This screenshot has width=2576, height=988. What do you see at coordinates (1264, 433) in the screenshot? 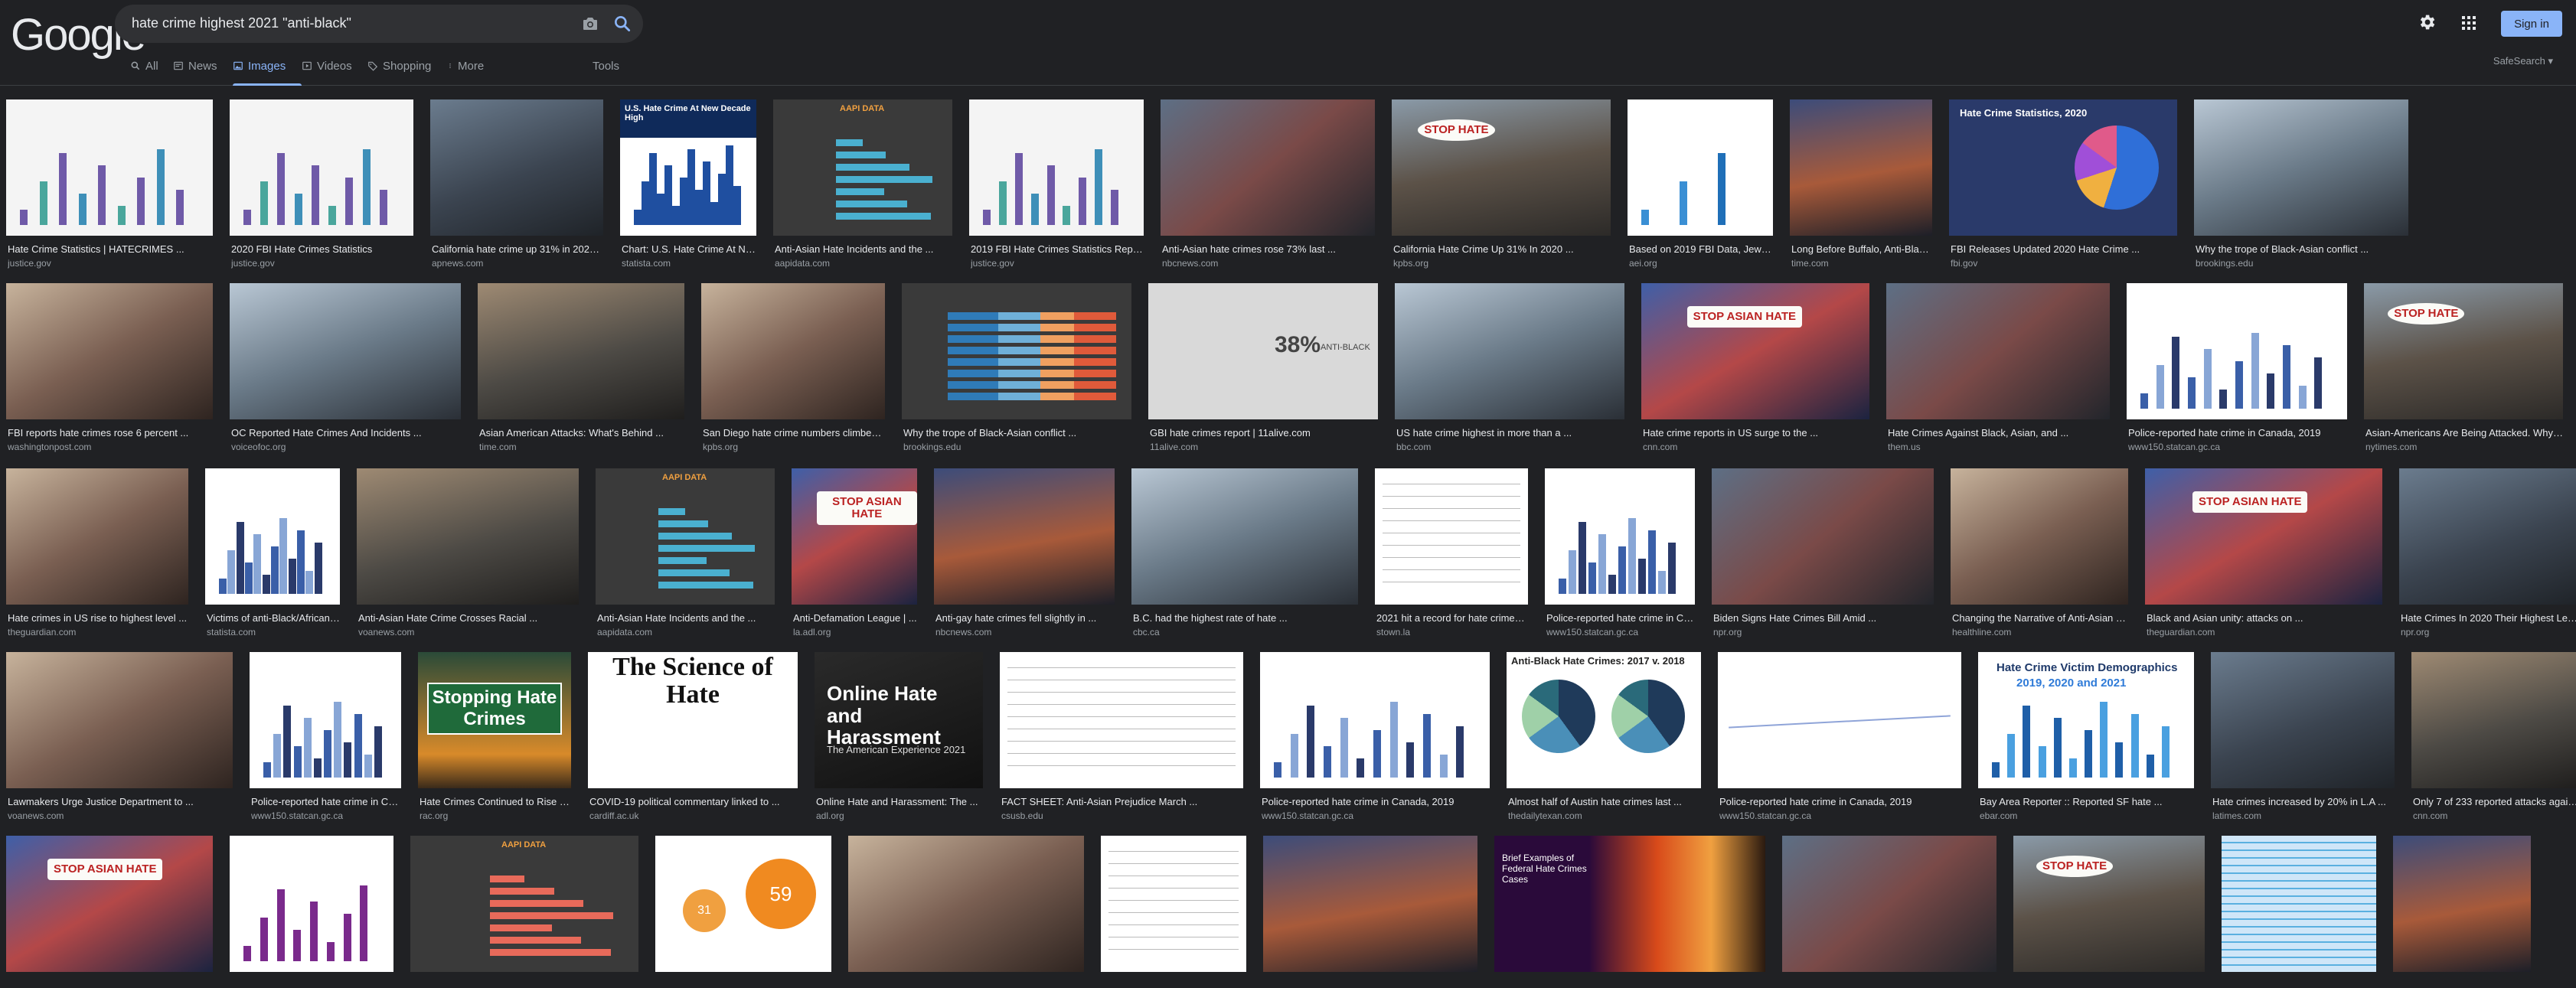
I see `result-title: GBI hate crimes report | 11alive.com` at bounding box center [1264, 433].